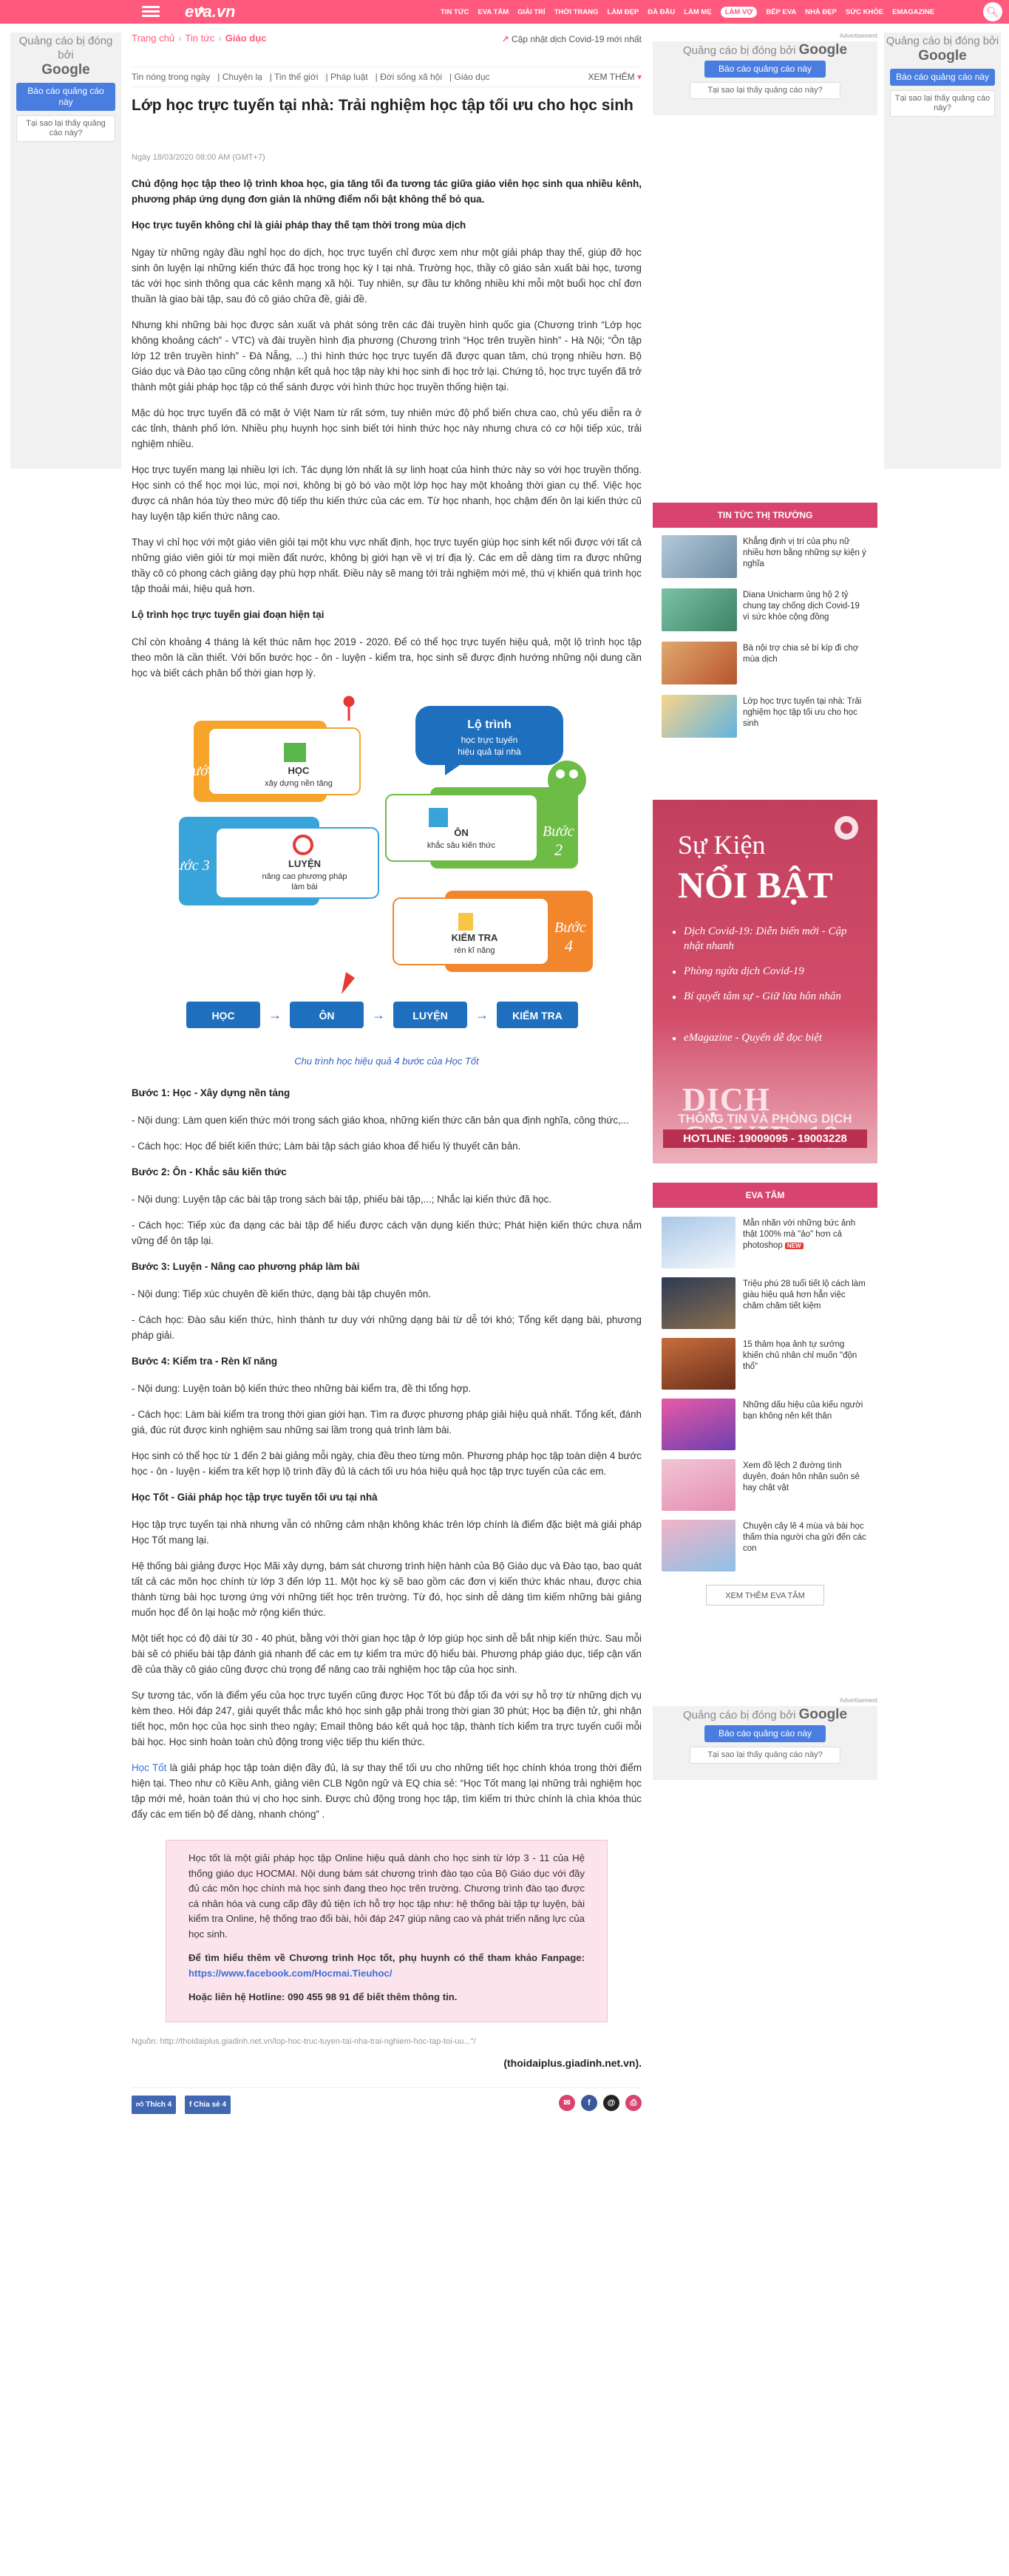  What do you see at coordinates (634, 2102) in the screenshot?
I see `print-icon: ⎙` at bounding box center [634, 2102].